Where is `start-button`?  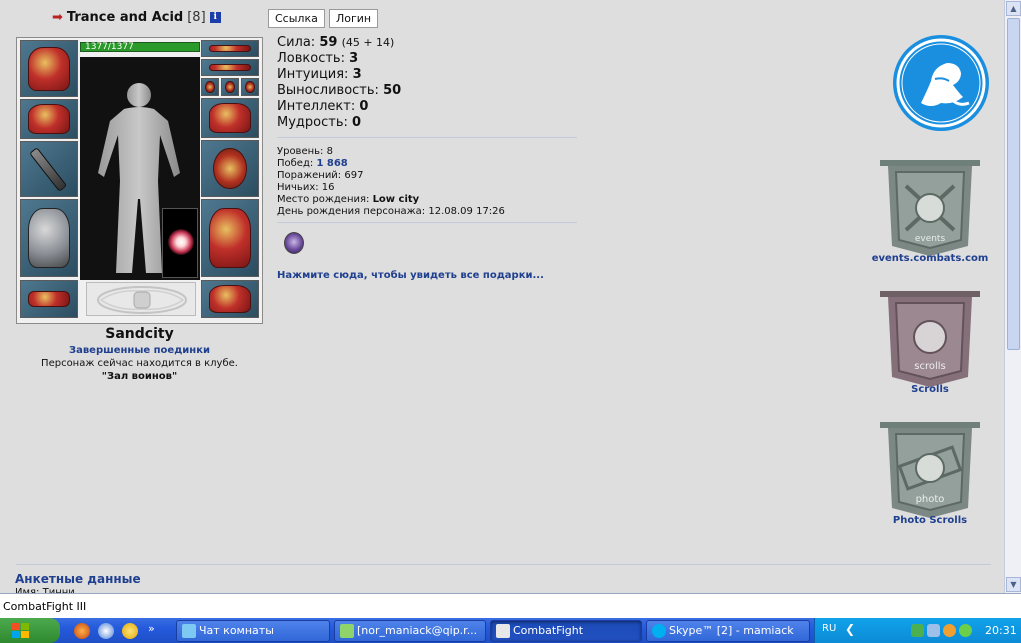 start-button is located at coordinates (30, 630).